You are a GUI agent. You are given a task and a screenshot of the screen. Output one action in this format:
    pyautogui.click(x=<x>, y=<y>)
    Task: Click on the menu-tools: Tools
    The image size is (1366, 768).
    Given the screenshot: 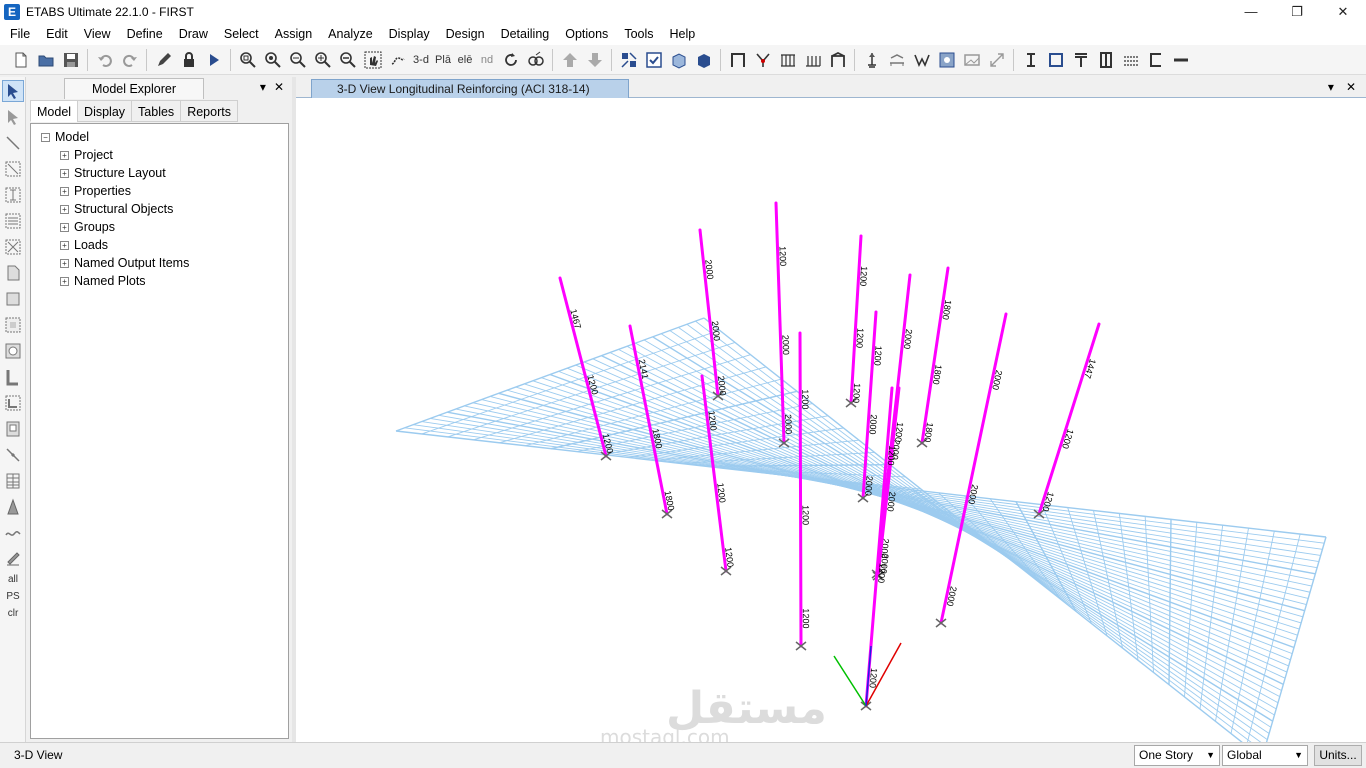 What is the action you would take?
    pyautogui.click(x=638, y=34)
    